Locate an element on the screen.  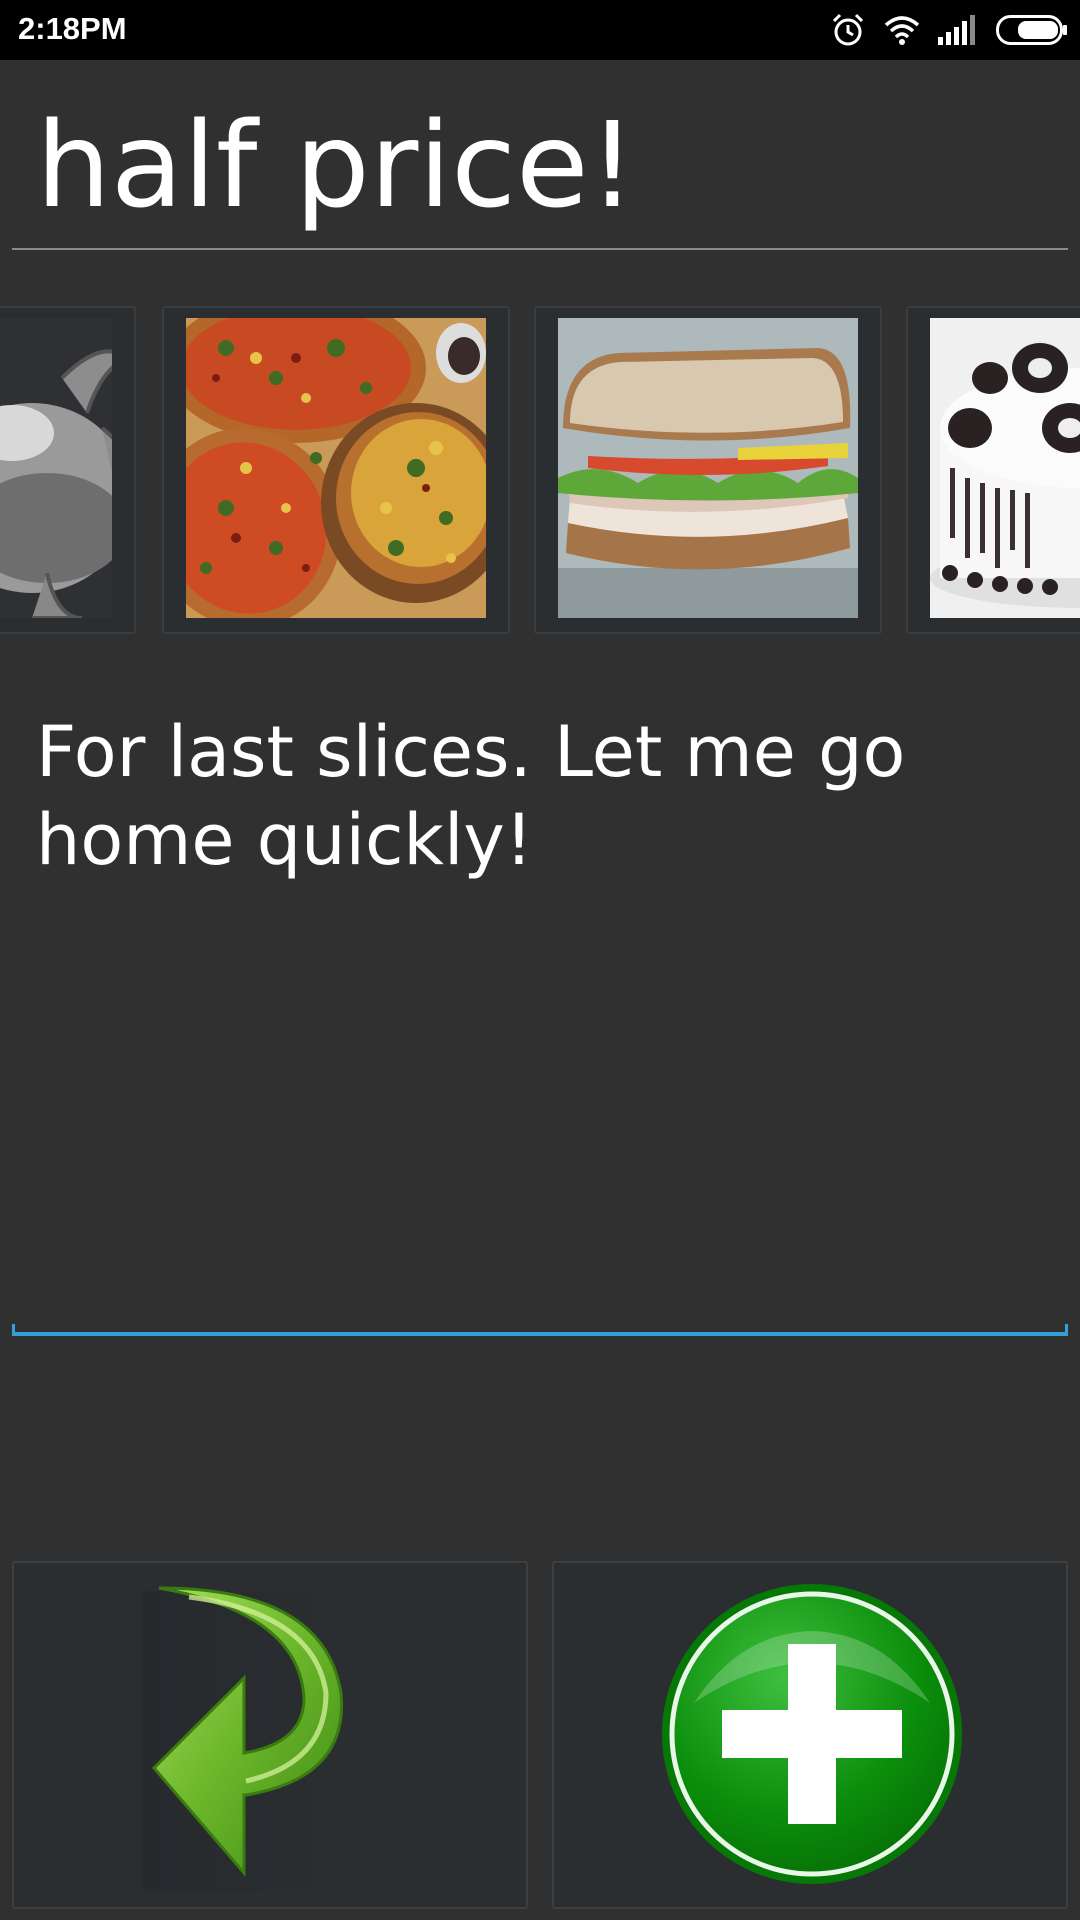
title-input: half price! is located at coordinates (540, 155).